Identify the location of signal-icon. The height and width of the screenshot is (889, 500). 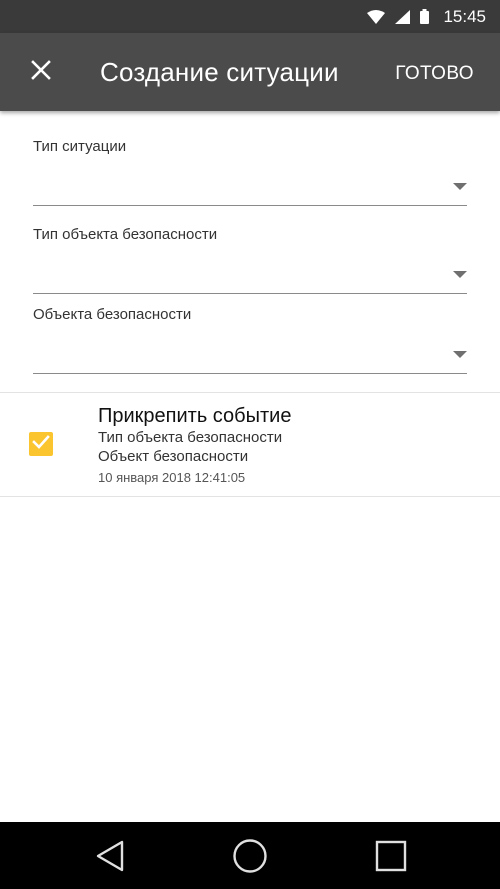
(403, 16).